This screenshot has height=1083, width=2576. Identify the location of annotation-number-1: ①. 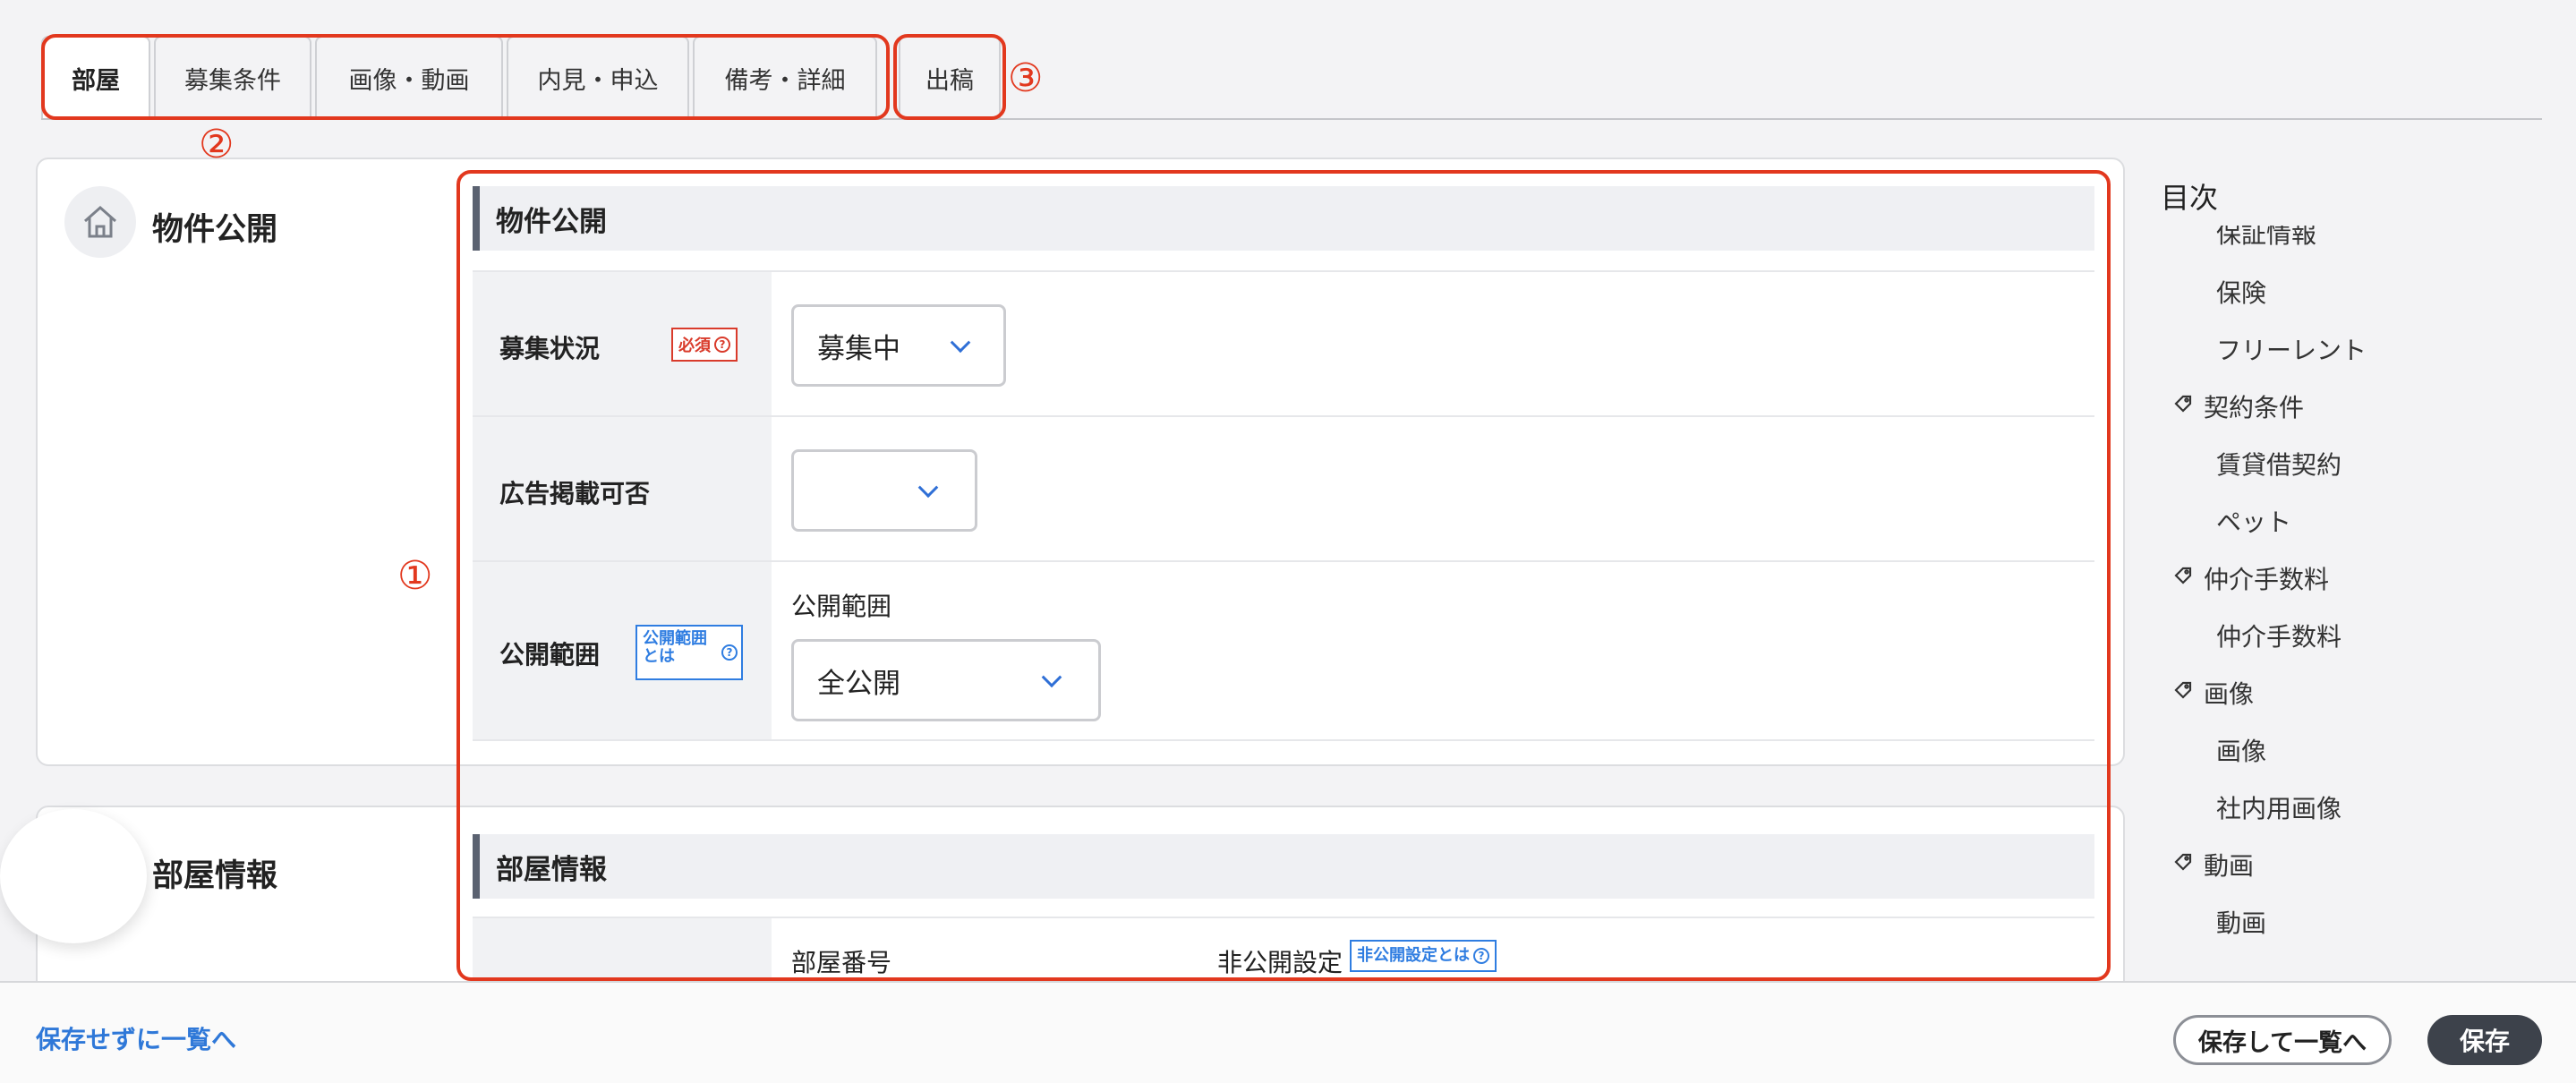
(415, 576).